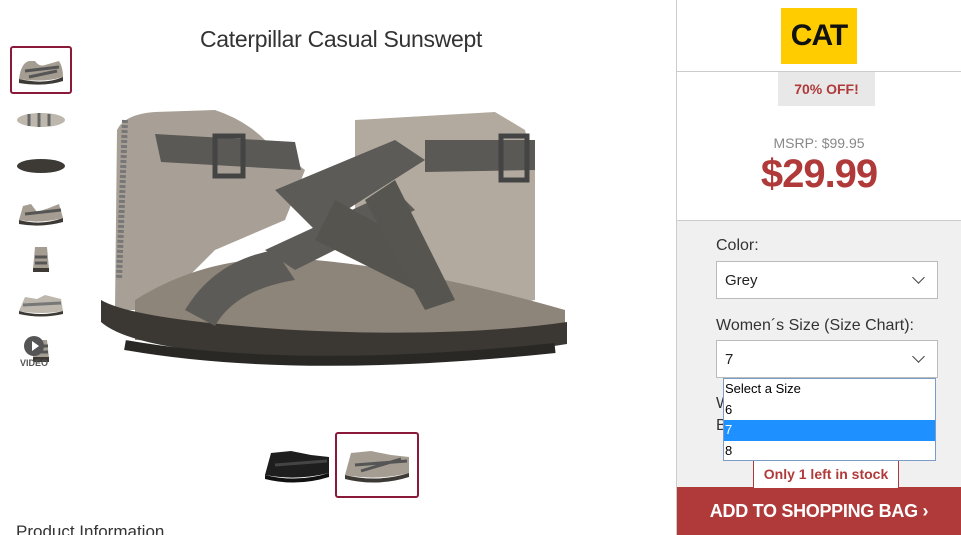  What do you see at coordinates (867, 325) in the screenshot?
I see `size-chart-link: Size Chart` at bounding box center [867, 325].